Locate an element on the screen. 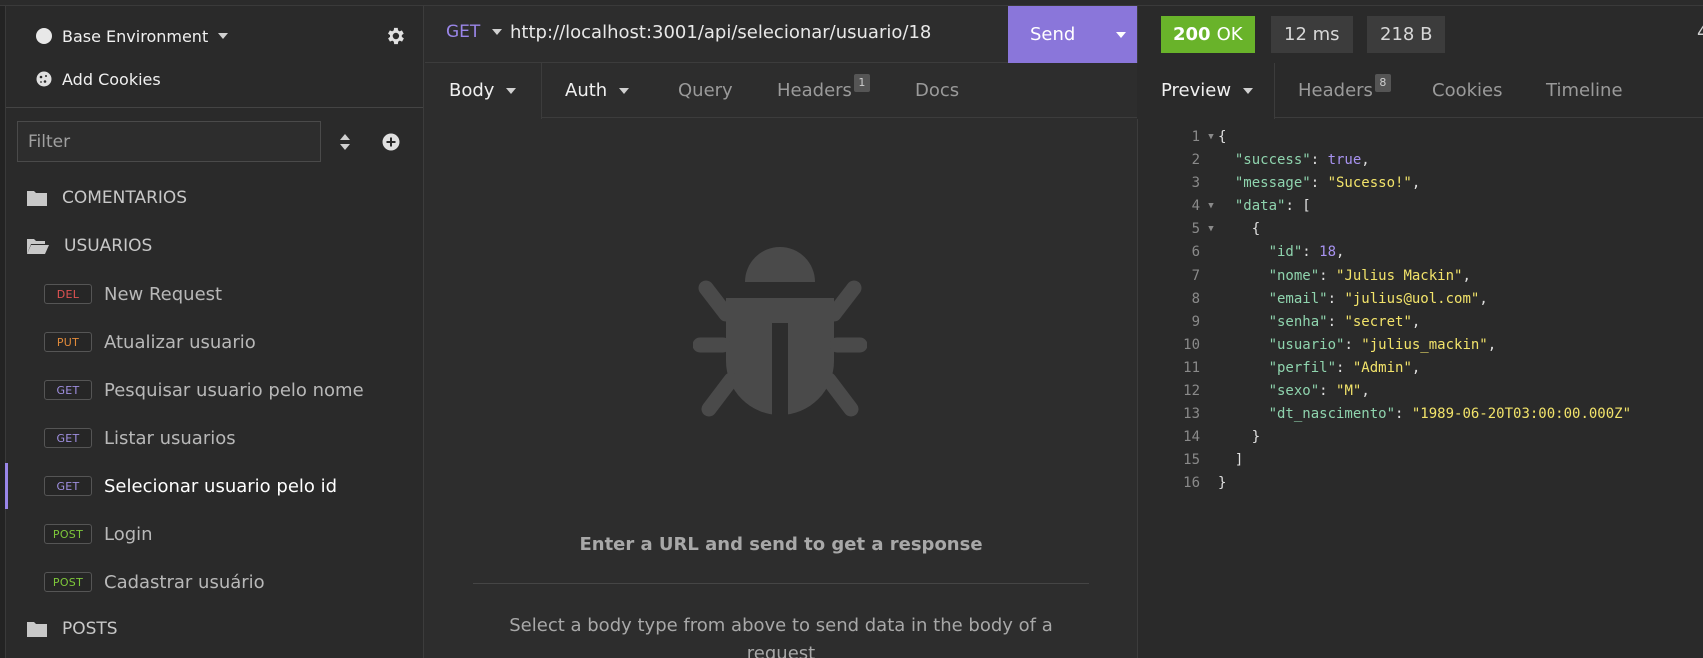  request-item-selecionar-usuario: GET Selecionar usuario pelo id is located at coordinates (229, 486).